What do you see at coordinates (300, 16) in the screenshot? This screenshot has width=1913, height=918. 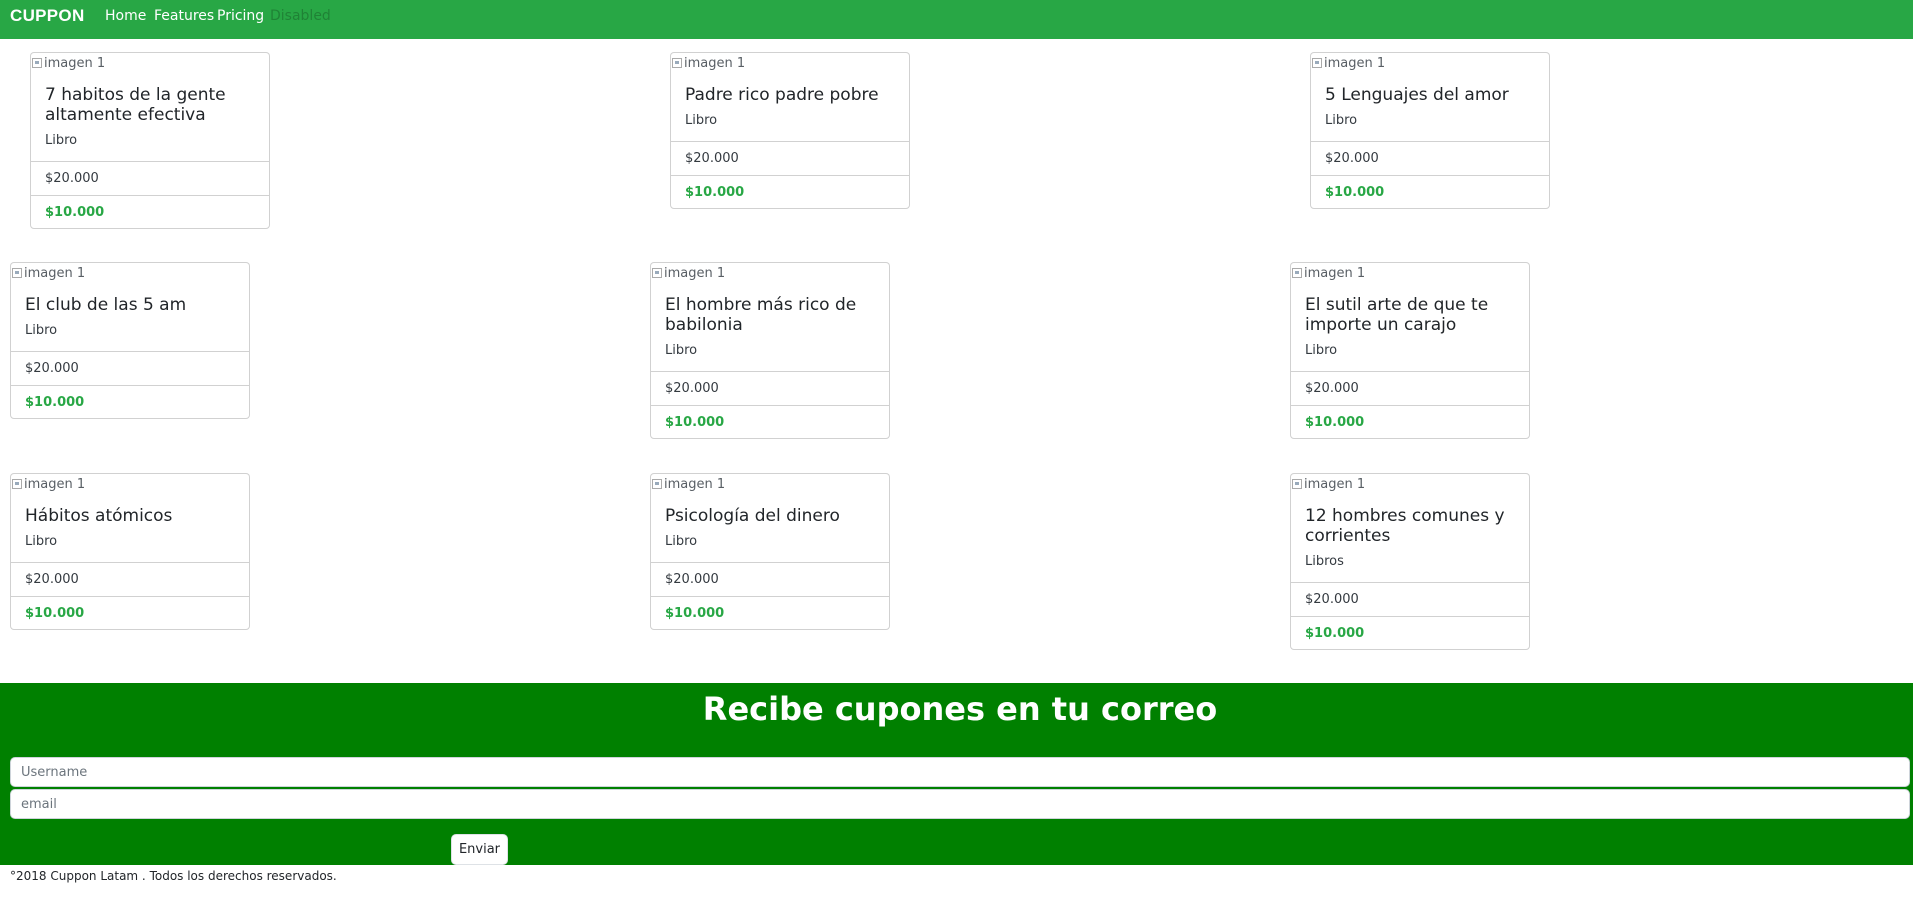 I see `nav-link-disabled: Disabled` at bounding box center [300, 16].